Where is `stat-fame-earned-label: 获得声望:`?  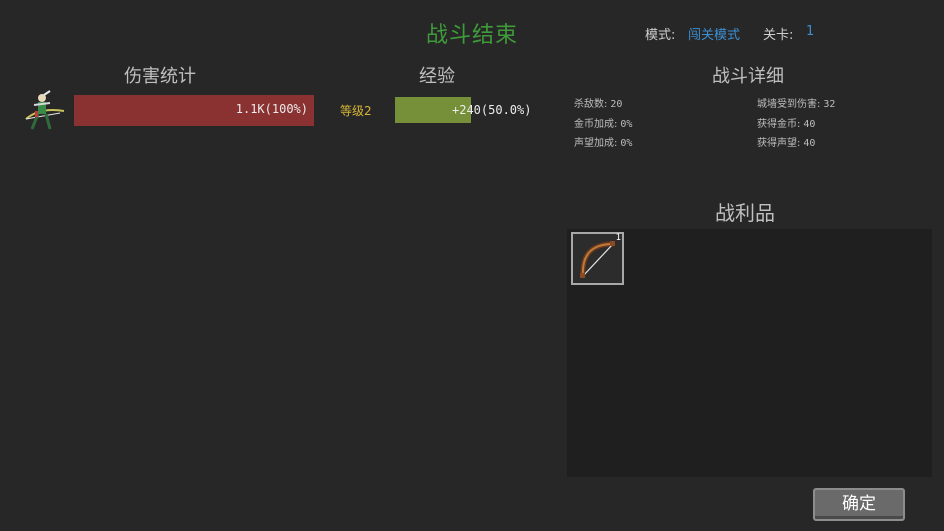
stat-fame-earned-label: 获得声望: is located at coordinates (779, 143).